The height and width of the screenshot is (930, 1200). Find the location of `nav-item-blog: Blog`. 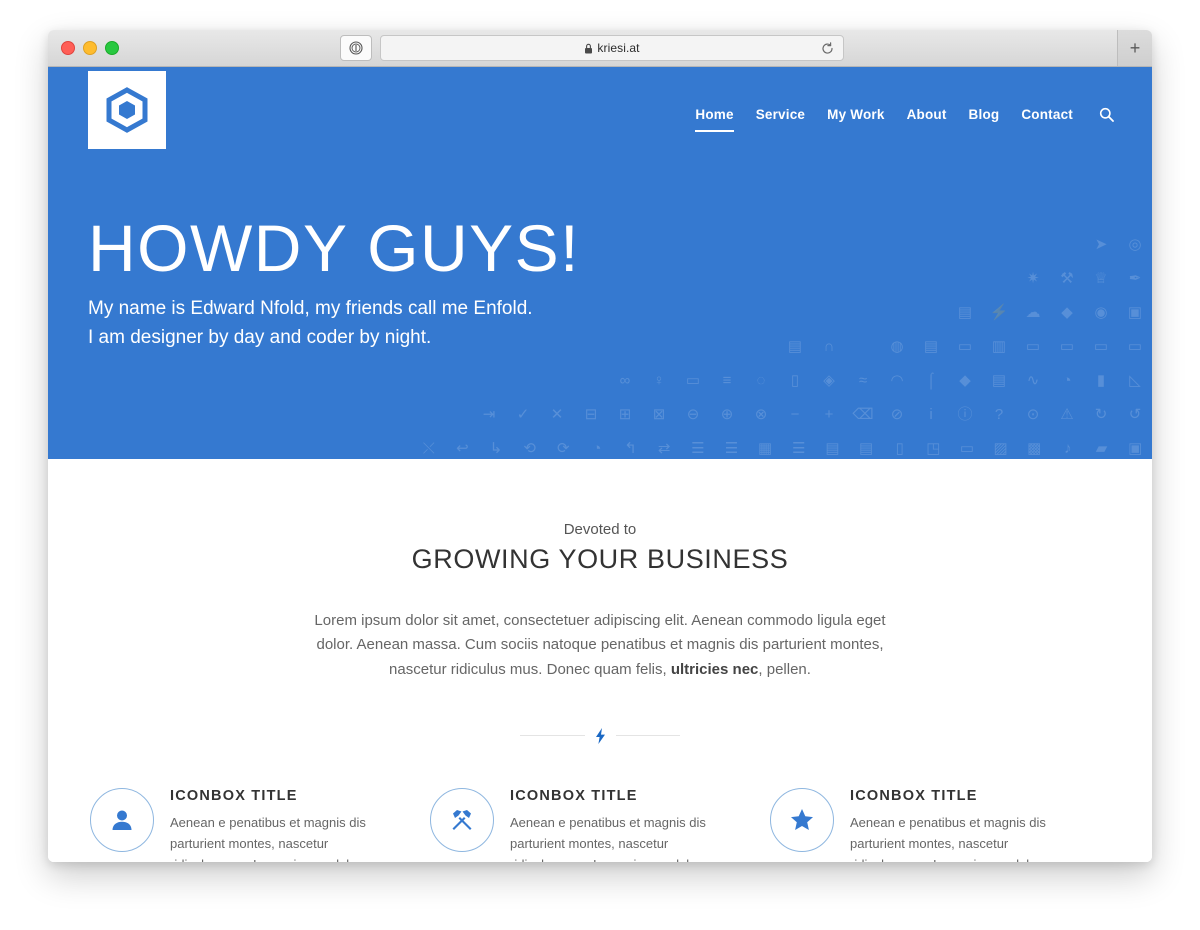

nav-item-blog: Blog is located at coordinates (984, 119).